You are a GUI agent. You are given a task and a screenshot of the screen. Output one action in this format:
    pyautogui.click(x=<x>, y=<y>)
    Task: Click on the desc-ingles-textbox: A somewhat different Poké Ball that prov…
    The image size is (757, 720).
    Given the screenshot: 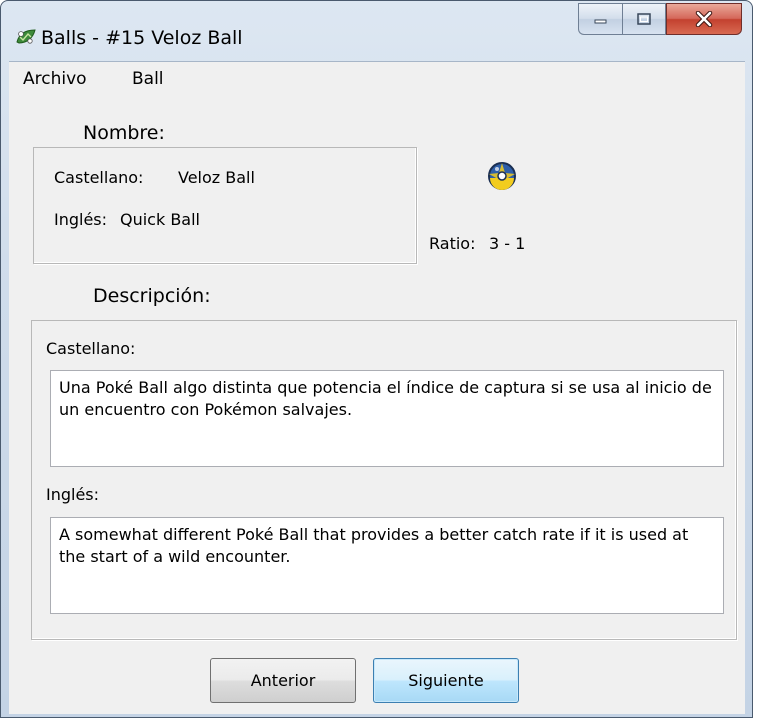 What is the action you would take?
    pyautogui.click(x=387, y=565)
    